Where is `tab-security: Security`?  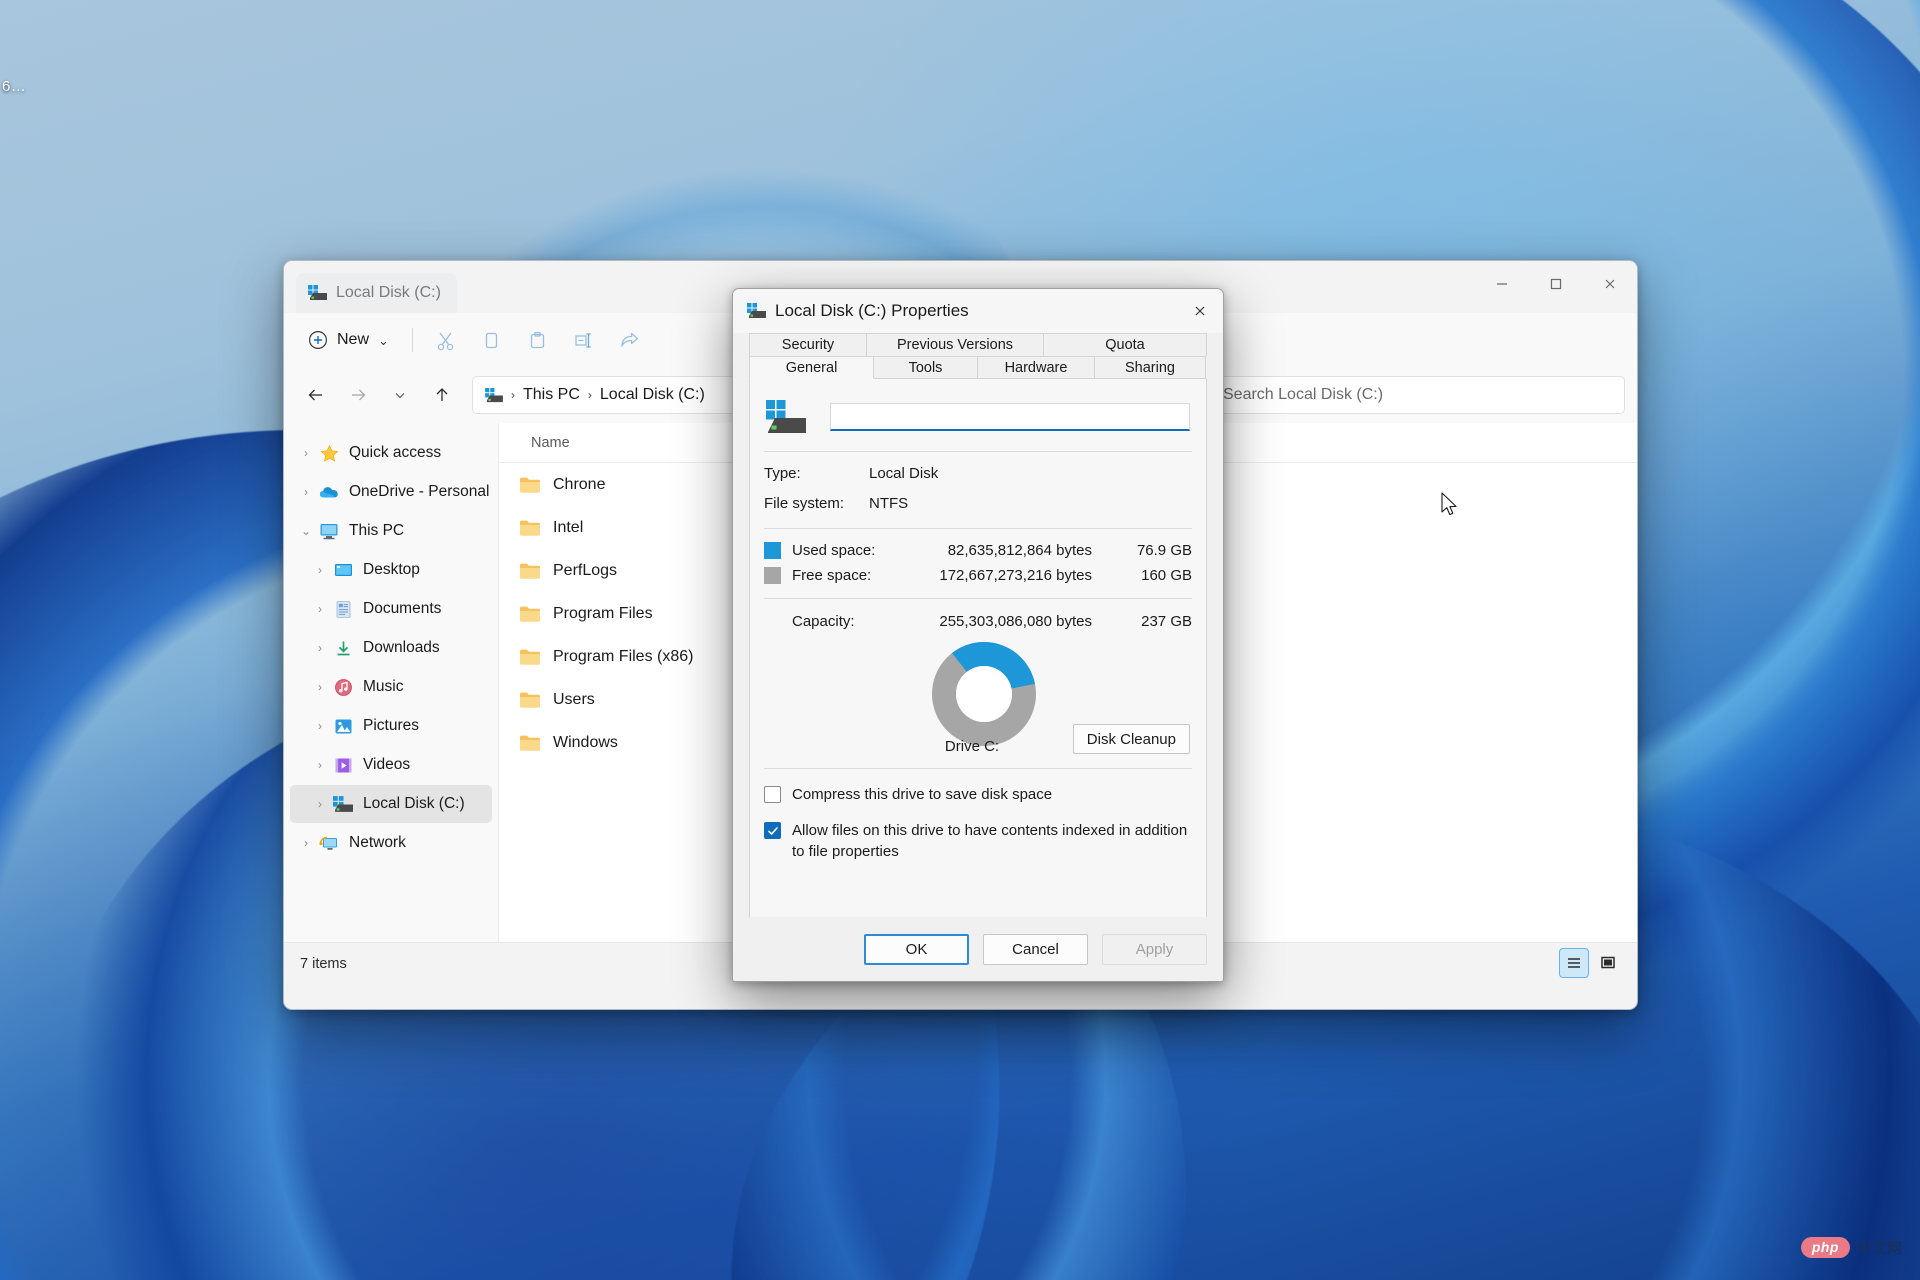 tab-security: Security is located at coordinates (808, 344).